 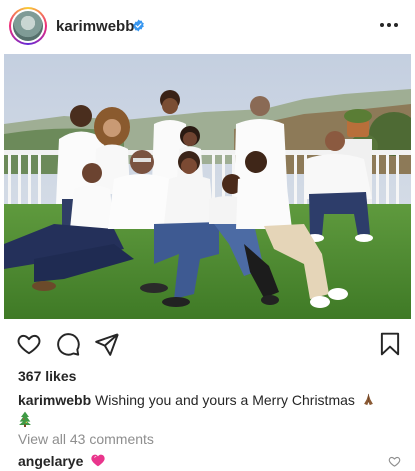 I want to click on paper-plane-icon, so click(x=107, y=344).